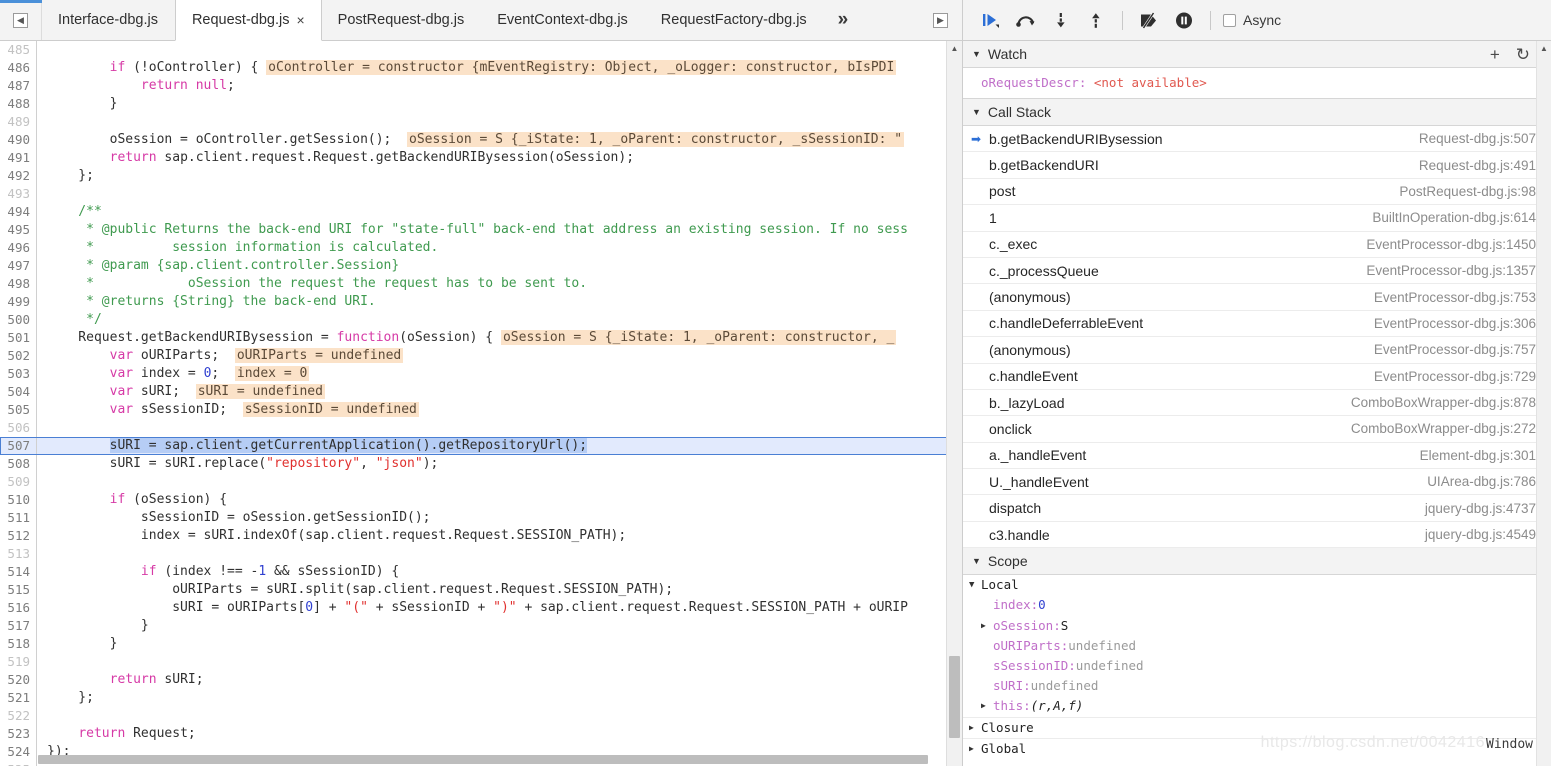 This screenshot has width=1551, height=766. What do you see at coordinates (1257, 192) in the screenshot?
I see `call-stack-frame: post PostRequest-dbg.js:98` at bounding box center [1257, 192].